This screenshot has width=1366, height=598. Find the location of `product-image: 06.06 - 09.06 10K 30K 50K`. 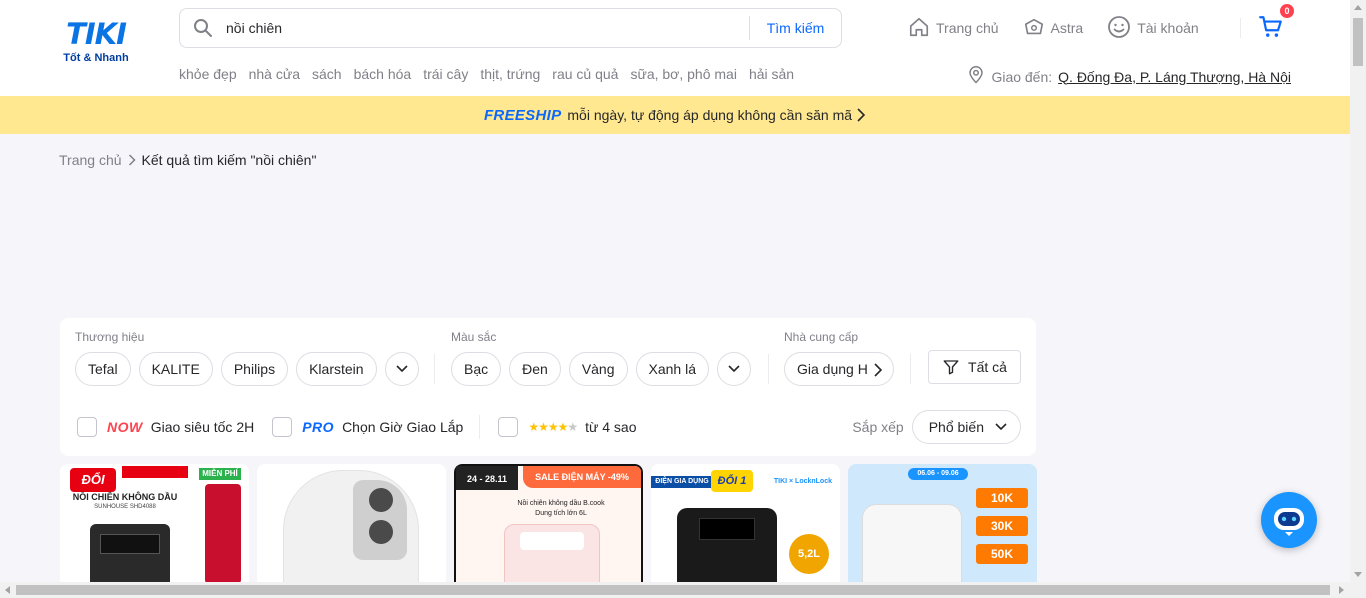

product-image: 06.06 - 09.06 10K 30K 50K is located at coordinates (942, 524).